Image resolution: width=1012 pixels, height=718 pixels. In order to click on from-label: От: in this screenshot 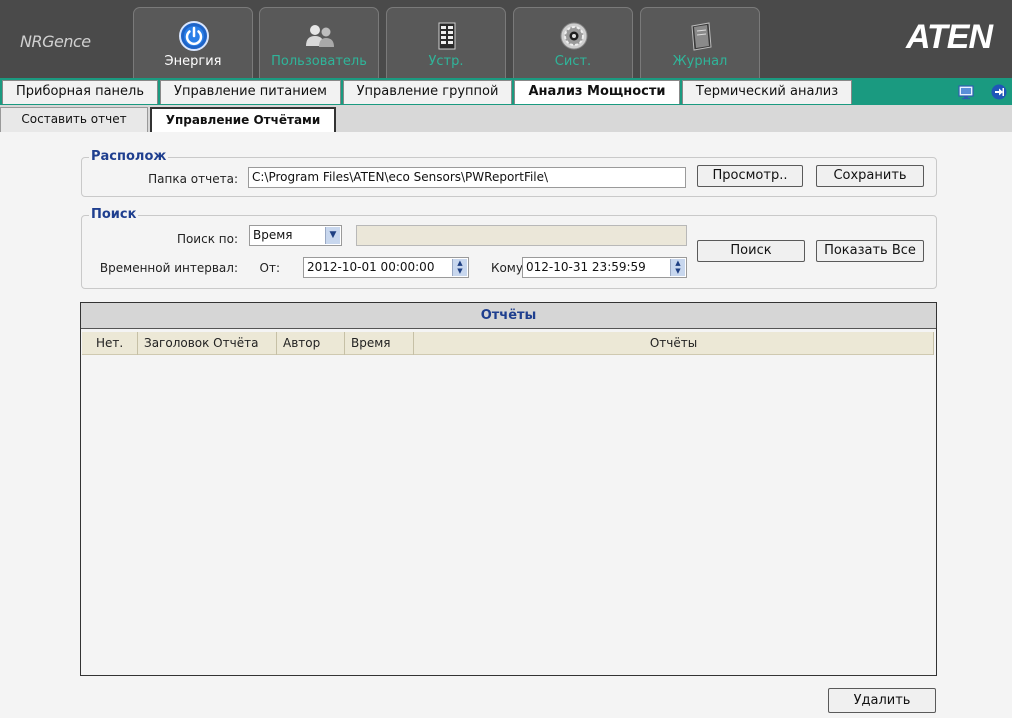, I will do `click(269, 268)`.